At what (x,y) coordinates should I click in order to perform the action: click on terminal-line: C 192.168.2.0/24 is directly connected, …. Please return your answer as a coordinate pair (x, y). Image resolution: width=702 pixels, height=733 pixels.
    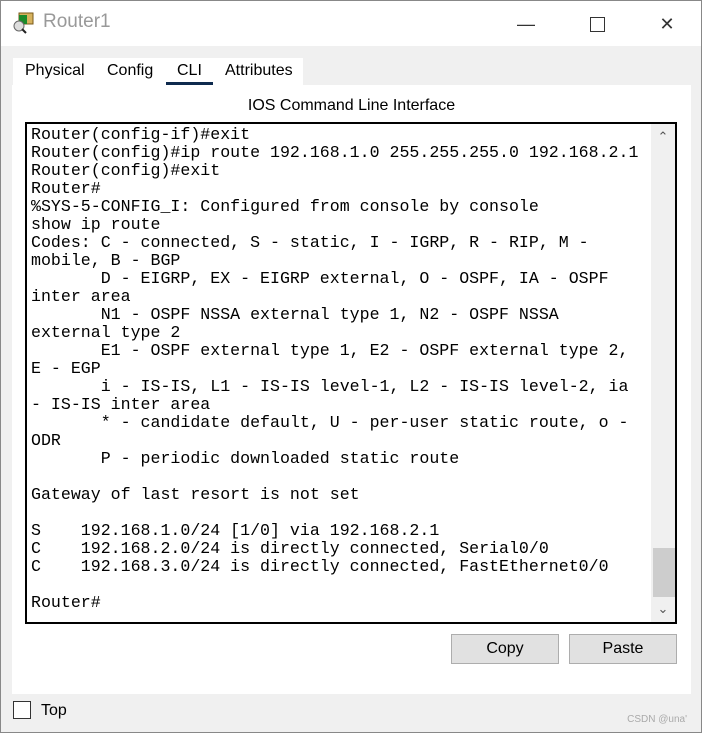
    Looking at the image, I should click on (290, 548).